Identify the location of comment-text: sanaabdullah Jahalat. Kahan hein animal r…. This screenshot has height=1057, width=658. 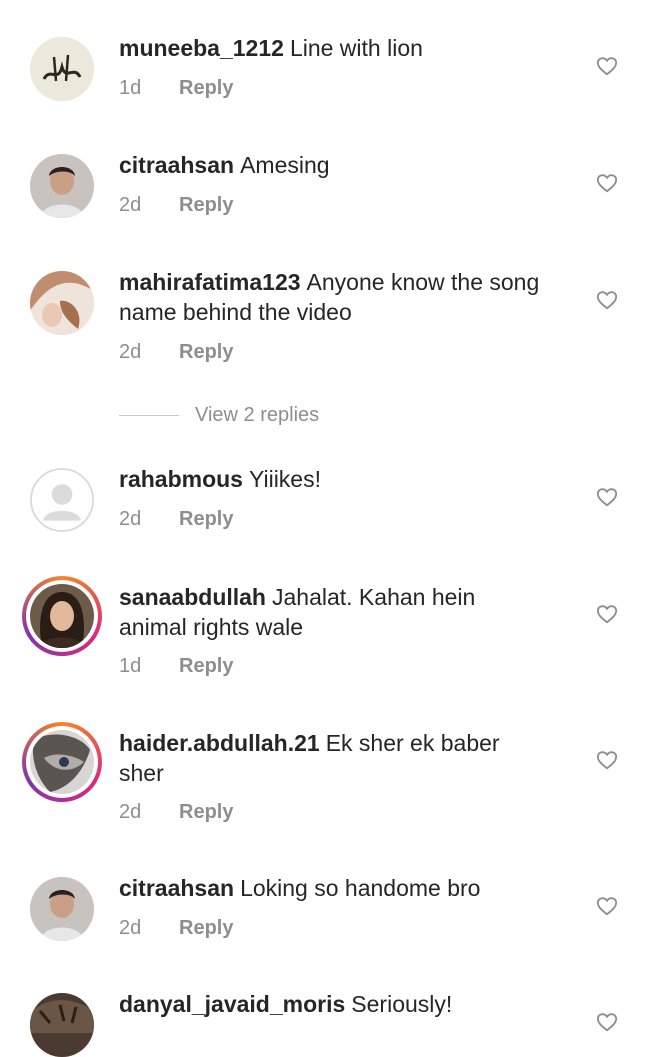
(334, 612).